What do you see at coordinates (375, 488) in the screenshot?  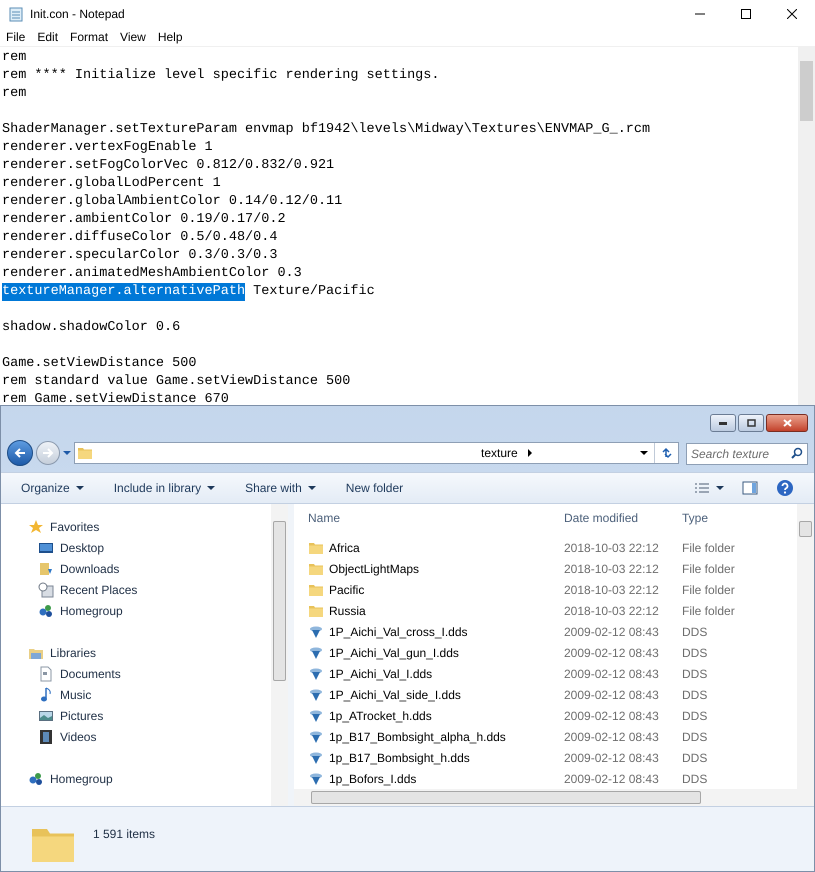 I see `toolbar-button: New folder` at bounding box center [375, 488].